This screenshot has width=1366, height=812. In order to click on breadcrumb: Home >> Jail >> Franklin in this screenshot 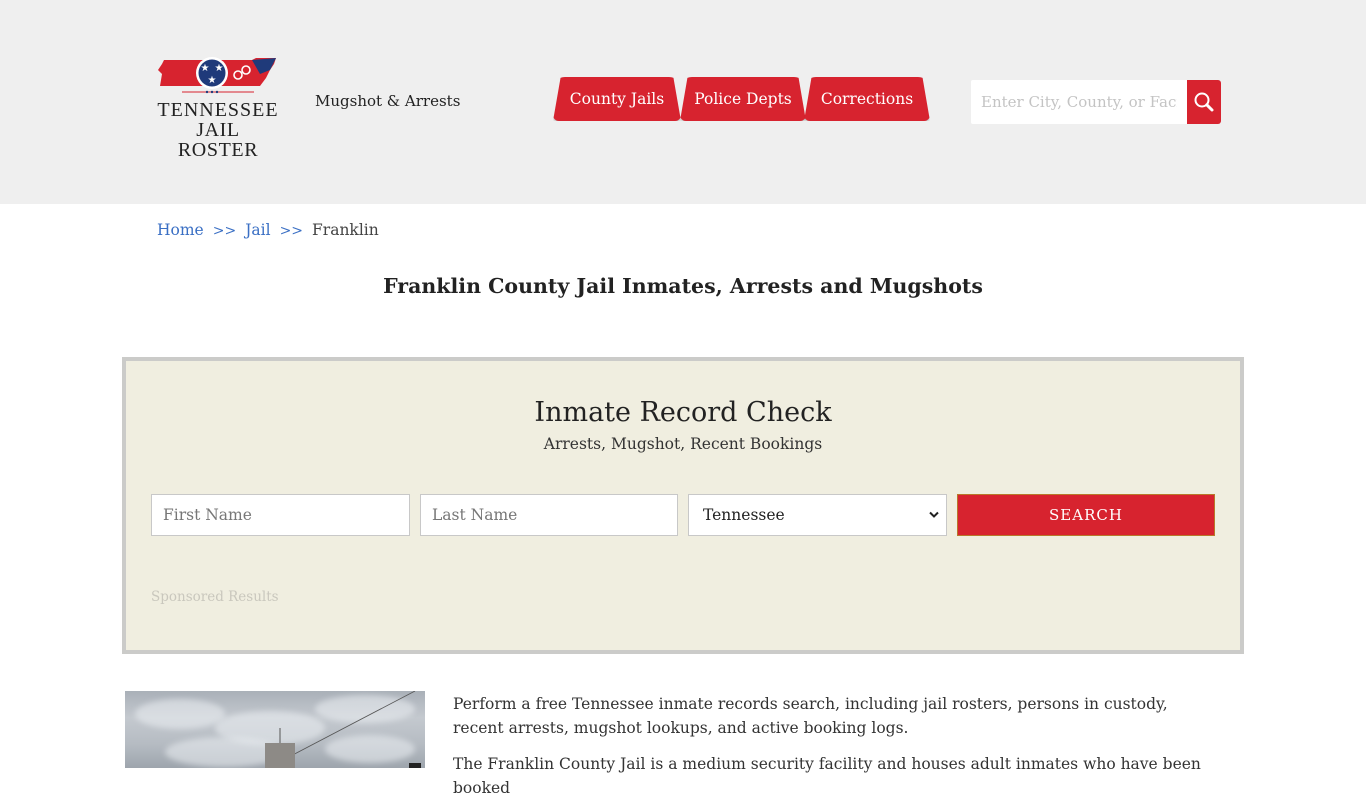, I will do `click(268, 230)`.